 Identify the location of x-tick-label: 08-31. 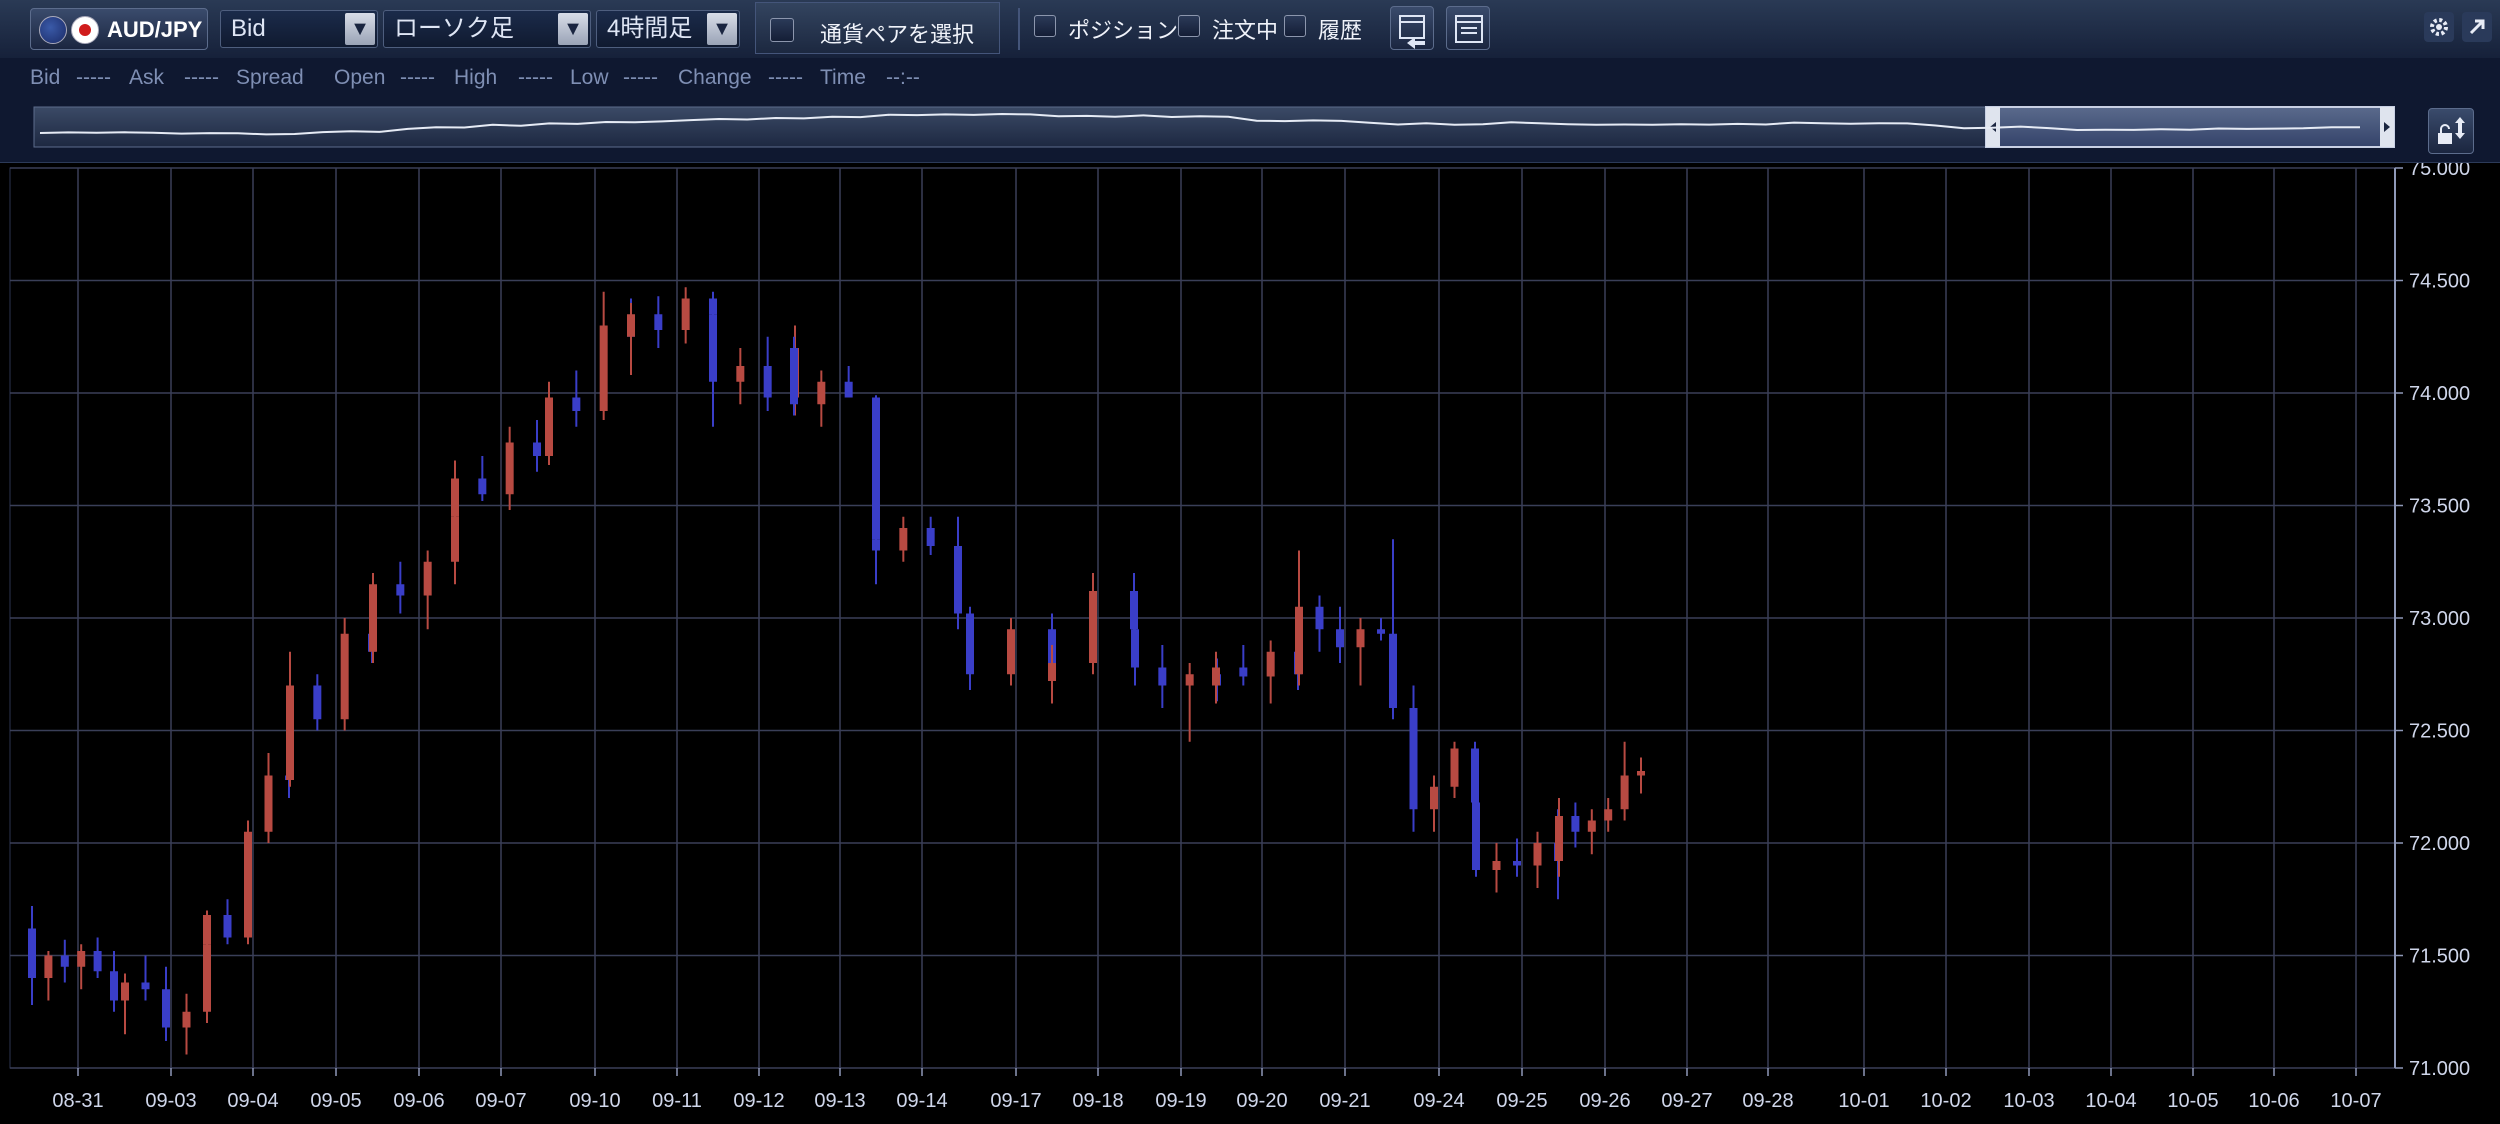
(77, 1101).